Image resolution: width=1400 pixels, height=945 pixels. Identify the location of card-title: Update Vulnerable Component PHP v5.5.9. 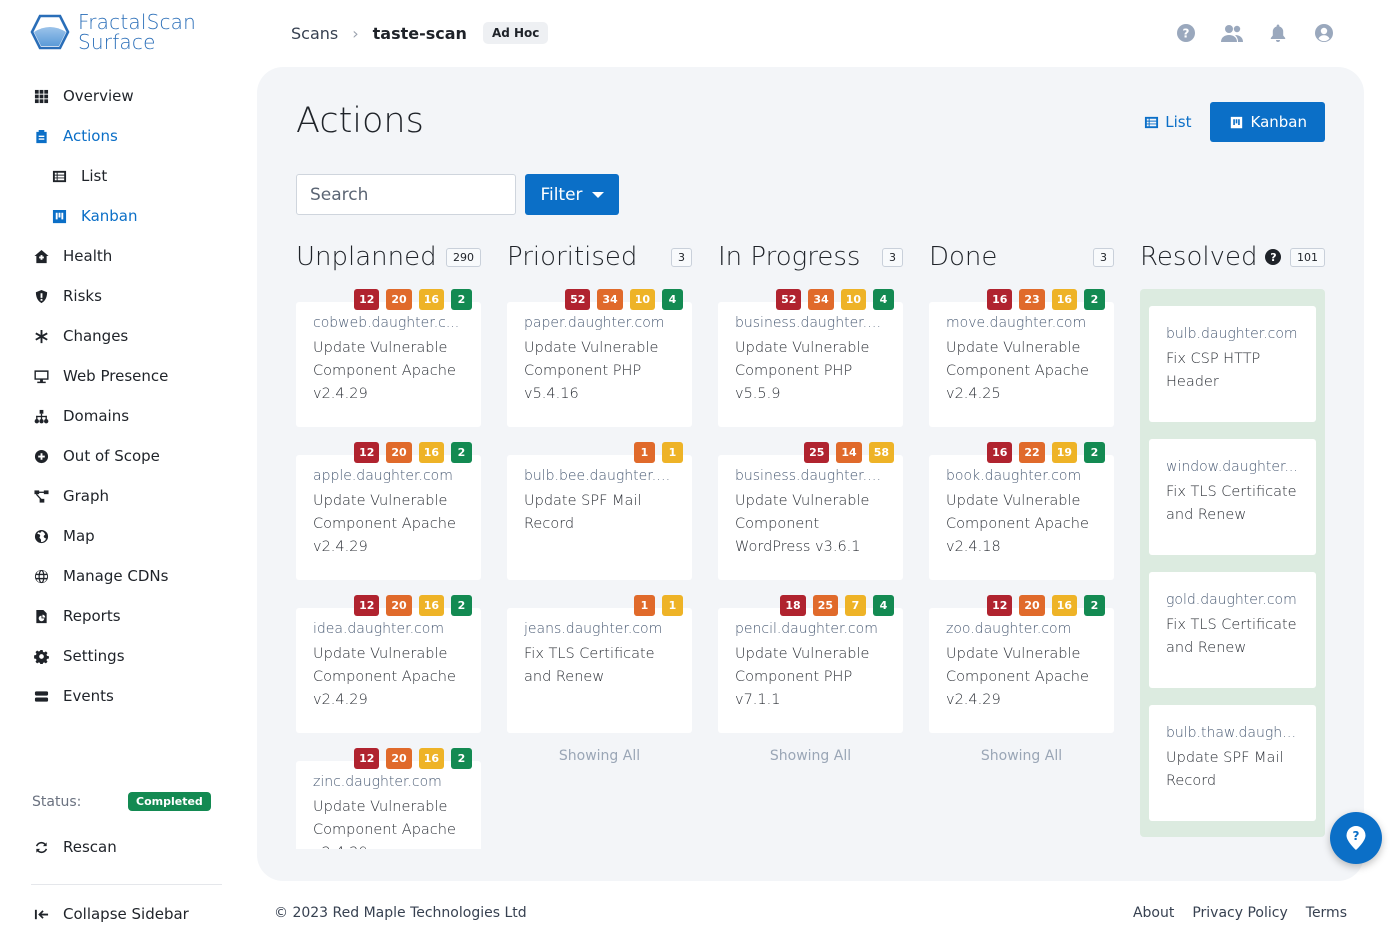
(802, 371).